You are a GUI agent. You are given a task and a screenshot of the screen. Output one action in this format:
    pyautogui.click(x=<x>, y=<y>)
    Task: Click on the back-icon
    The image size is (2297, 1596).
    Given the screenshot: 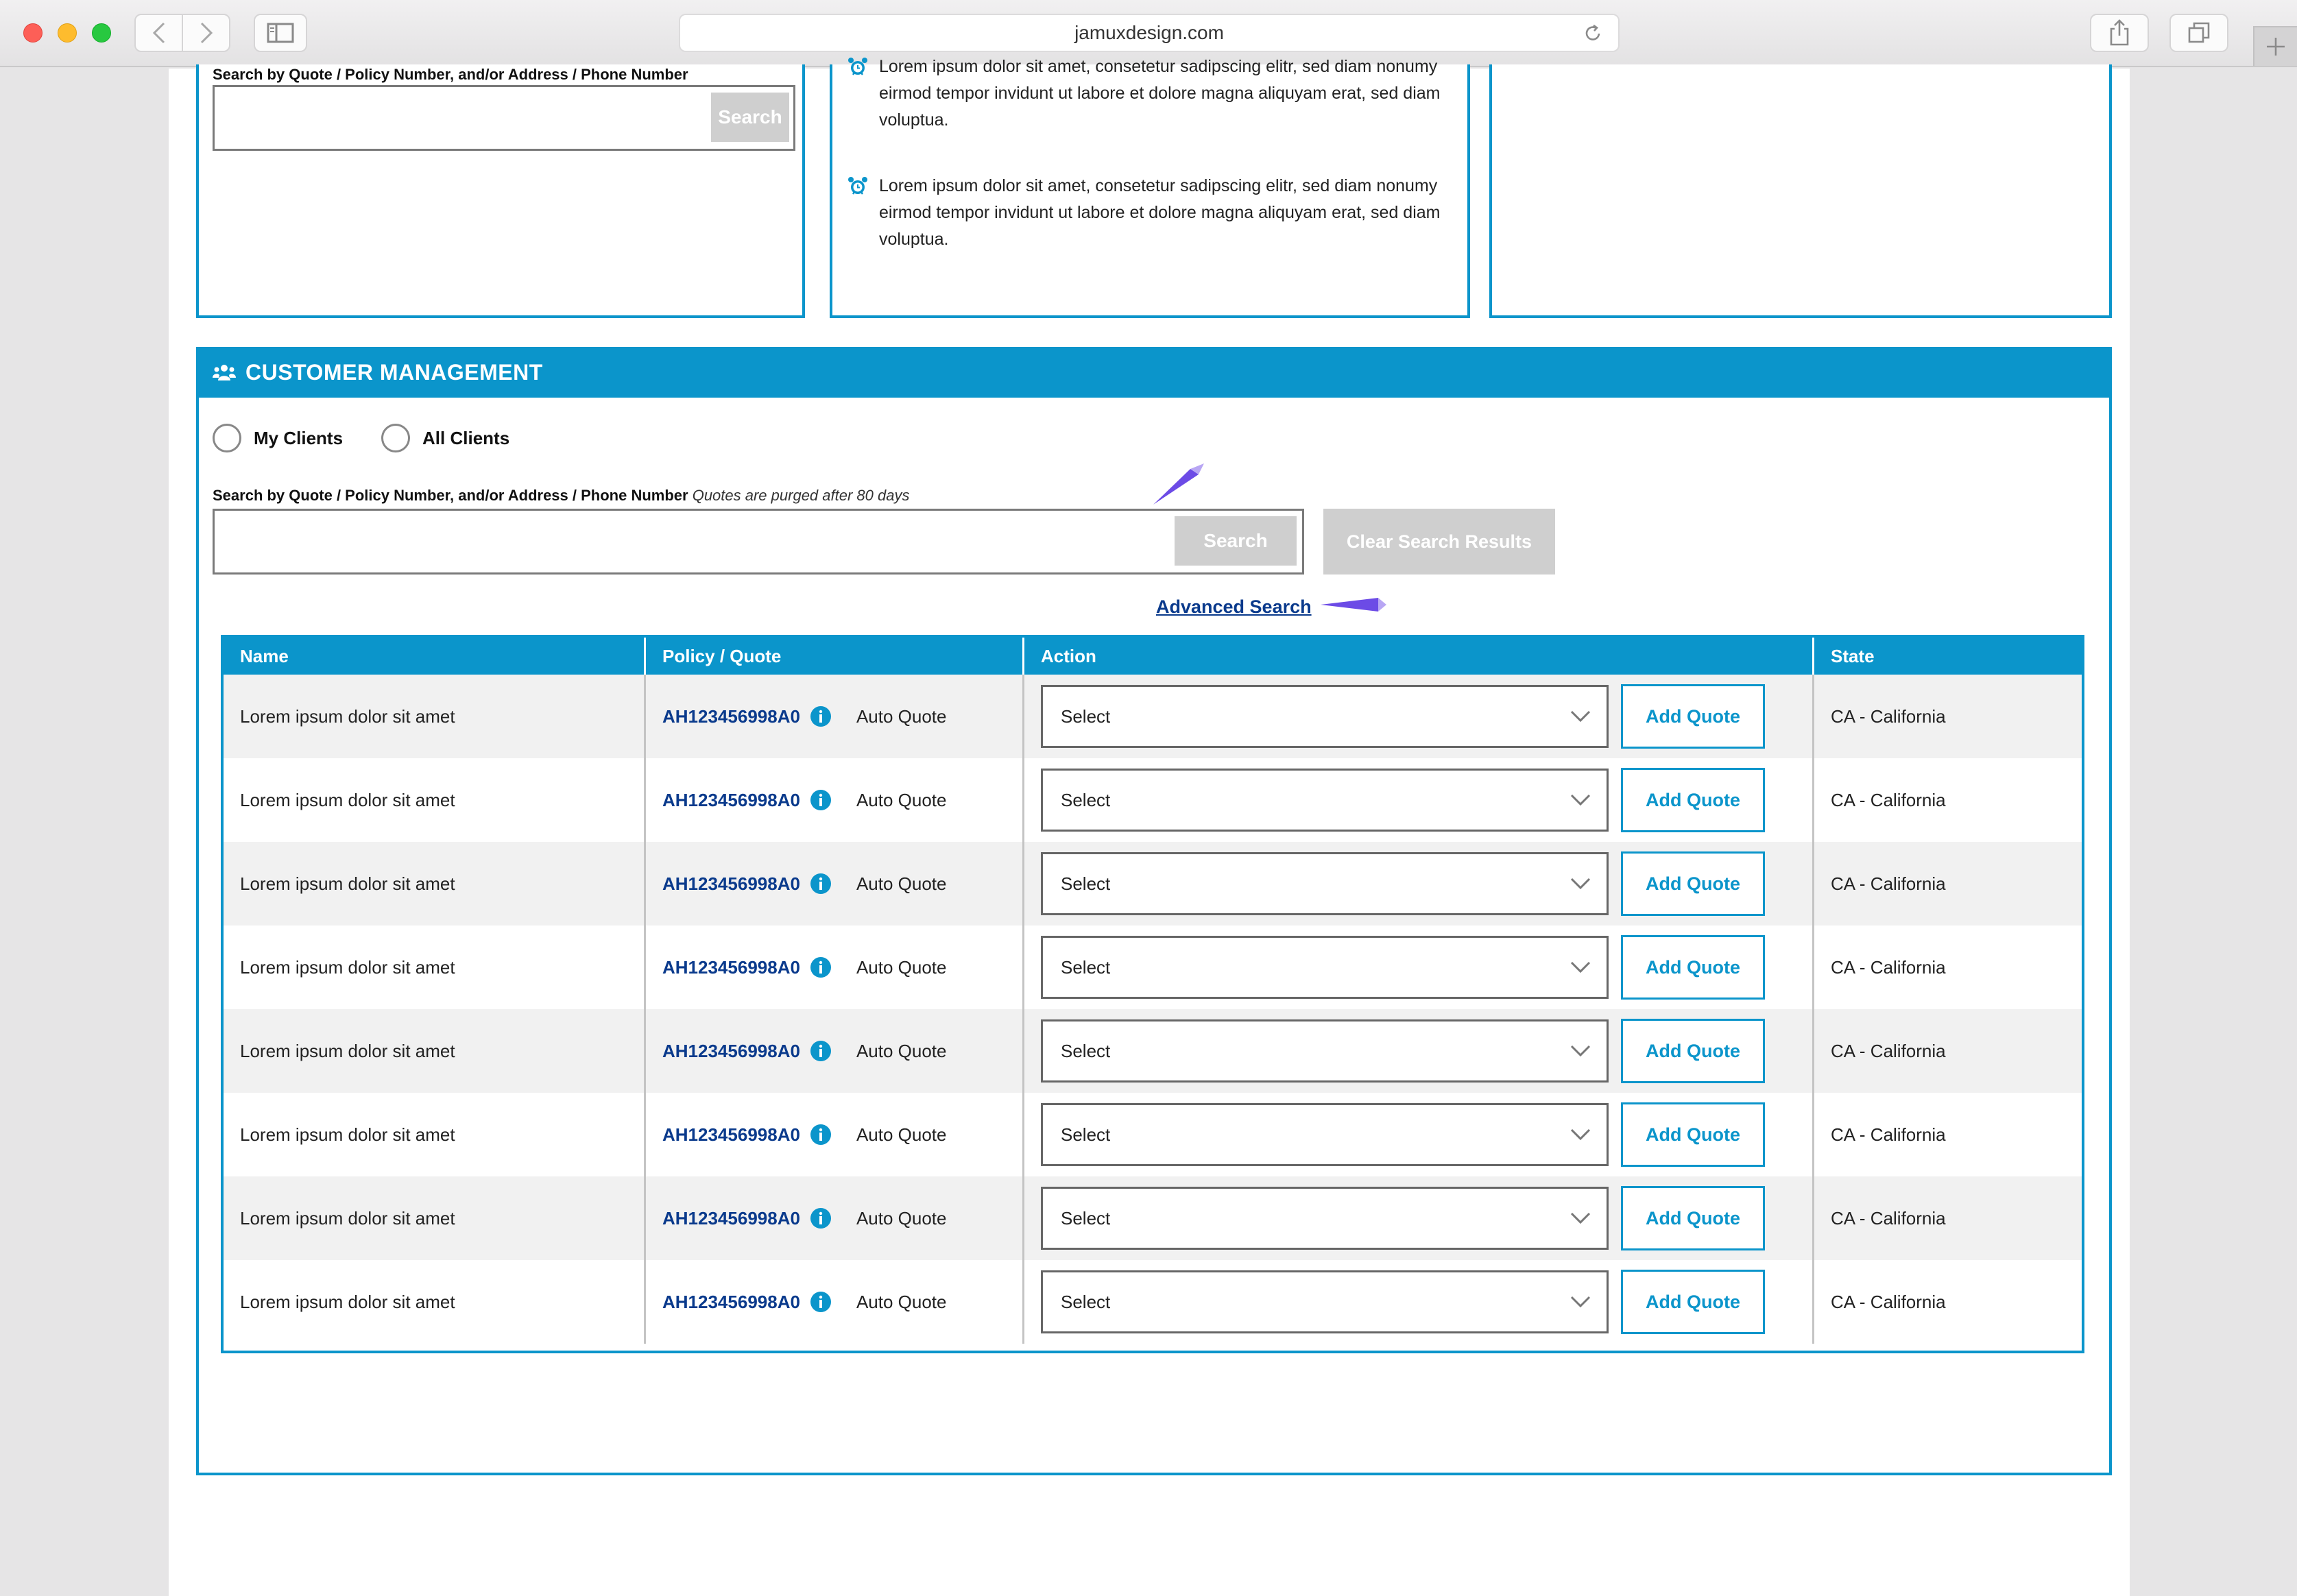 What is the action you would take?
    pyautogui.click(x=159, y=33)
    